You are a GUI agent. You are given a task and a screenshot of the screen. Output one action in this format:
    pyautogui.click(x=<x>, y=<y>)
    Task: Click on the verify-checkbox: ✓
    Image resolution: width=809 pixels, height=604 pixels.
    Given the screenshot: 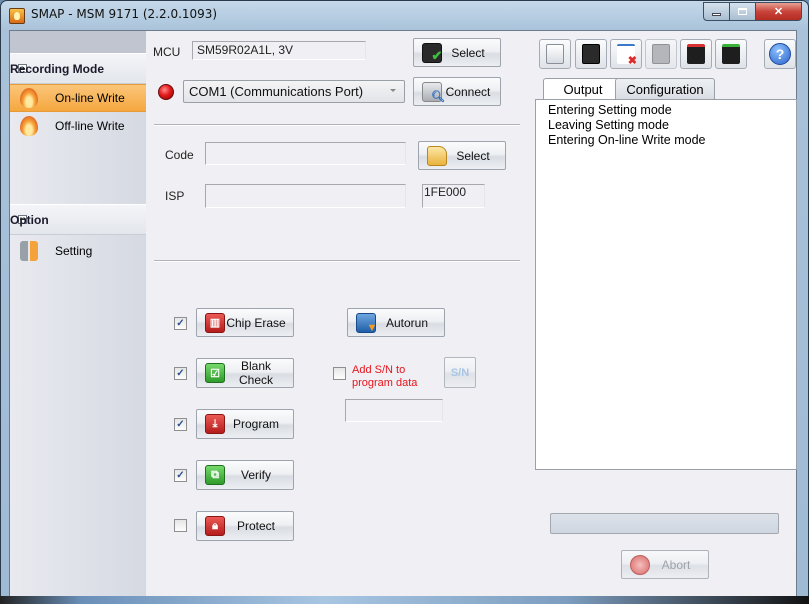 What is the action you would take?
    pyautogui.click(x=180, y=475)
    